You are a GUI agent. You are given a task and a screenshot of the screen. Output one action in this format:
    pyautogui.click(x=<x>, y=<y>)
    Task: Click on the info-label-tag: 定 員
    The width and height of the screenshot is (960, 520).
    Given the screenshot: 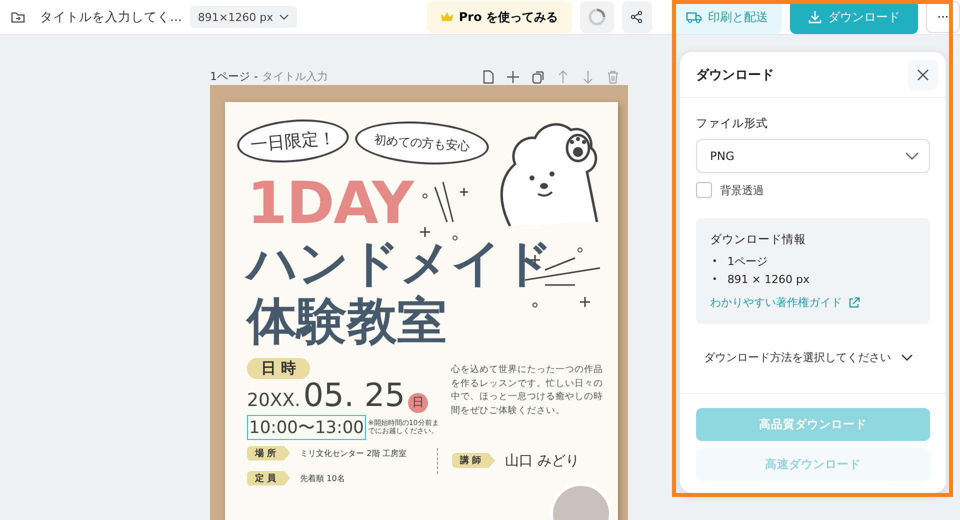 What is the action you would take?
    pyautogui.click(x=268, y=478)
    